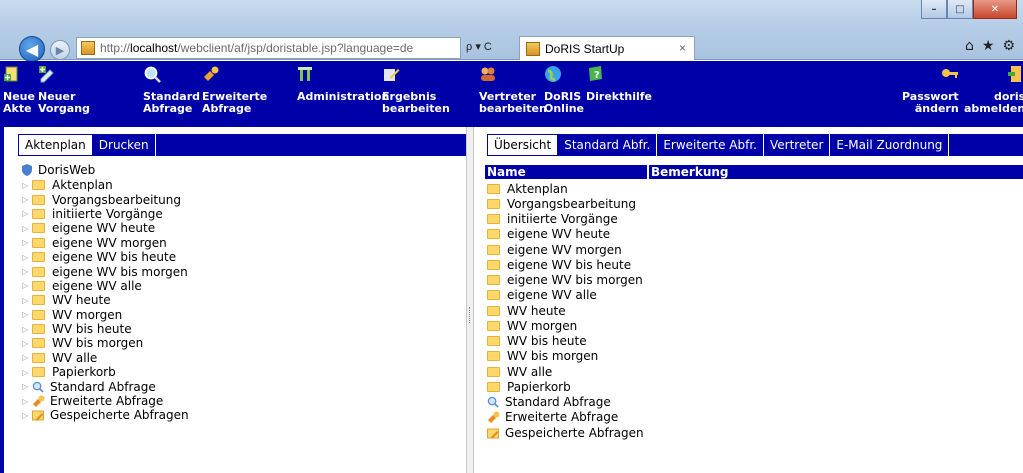 This screenshot has width=1023, height=473. I want to click on table-row: WV bis heute, so click(565, 341).